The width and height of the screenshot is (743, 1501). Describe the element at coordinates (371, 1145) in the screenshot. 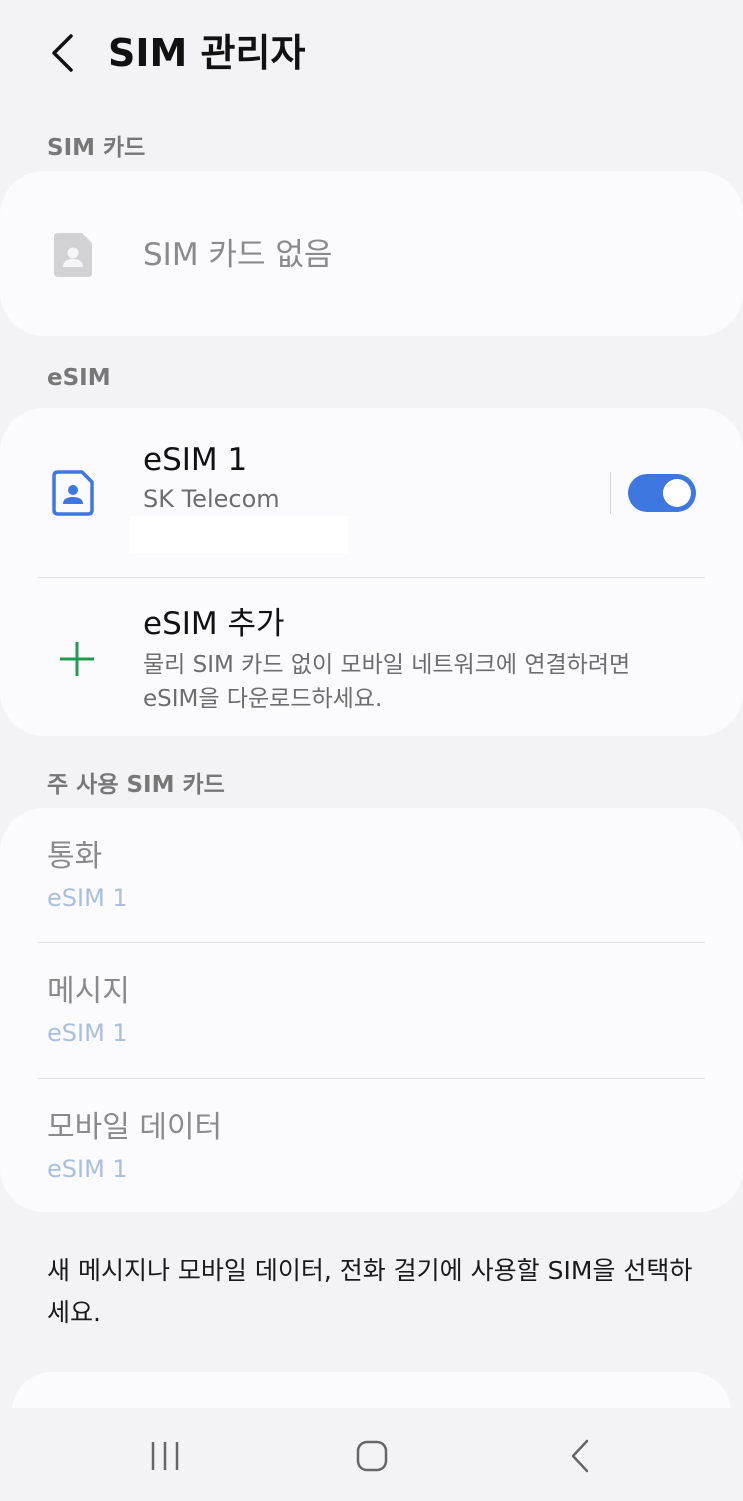

I see `pref-row-mobile-data: 모바일 데이터 eSIM 1` at that location.